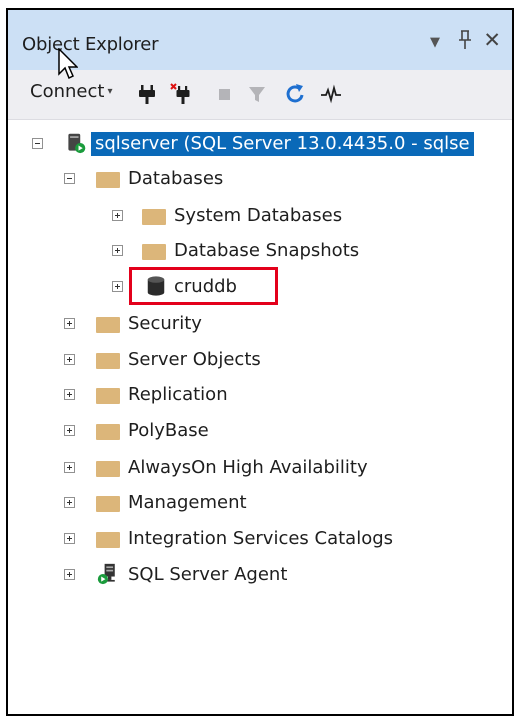  Describe the element at coordinates (147, 94) in the screenshot. I see `connect-plug-icon` at that location.